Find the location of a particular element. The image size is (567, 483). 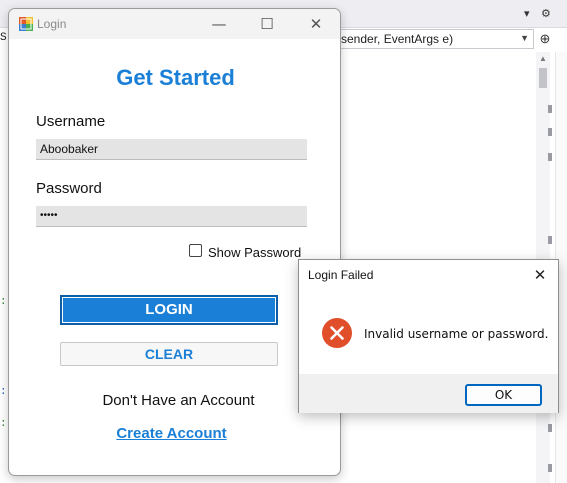

scroll-up-icon: ▲ is located at coordinates (543, 58).